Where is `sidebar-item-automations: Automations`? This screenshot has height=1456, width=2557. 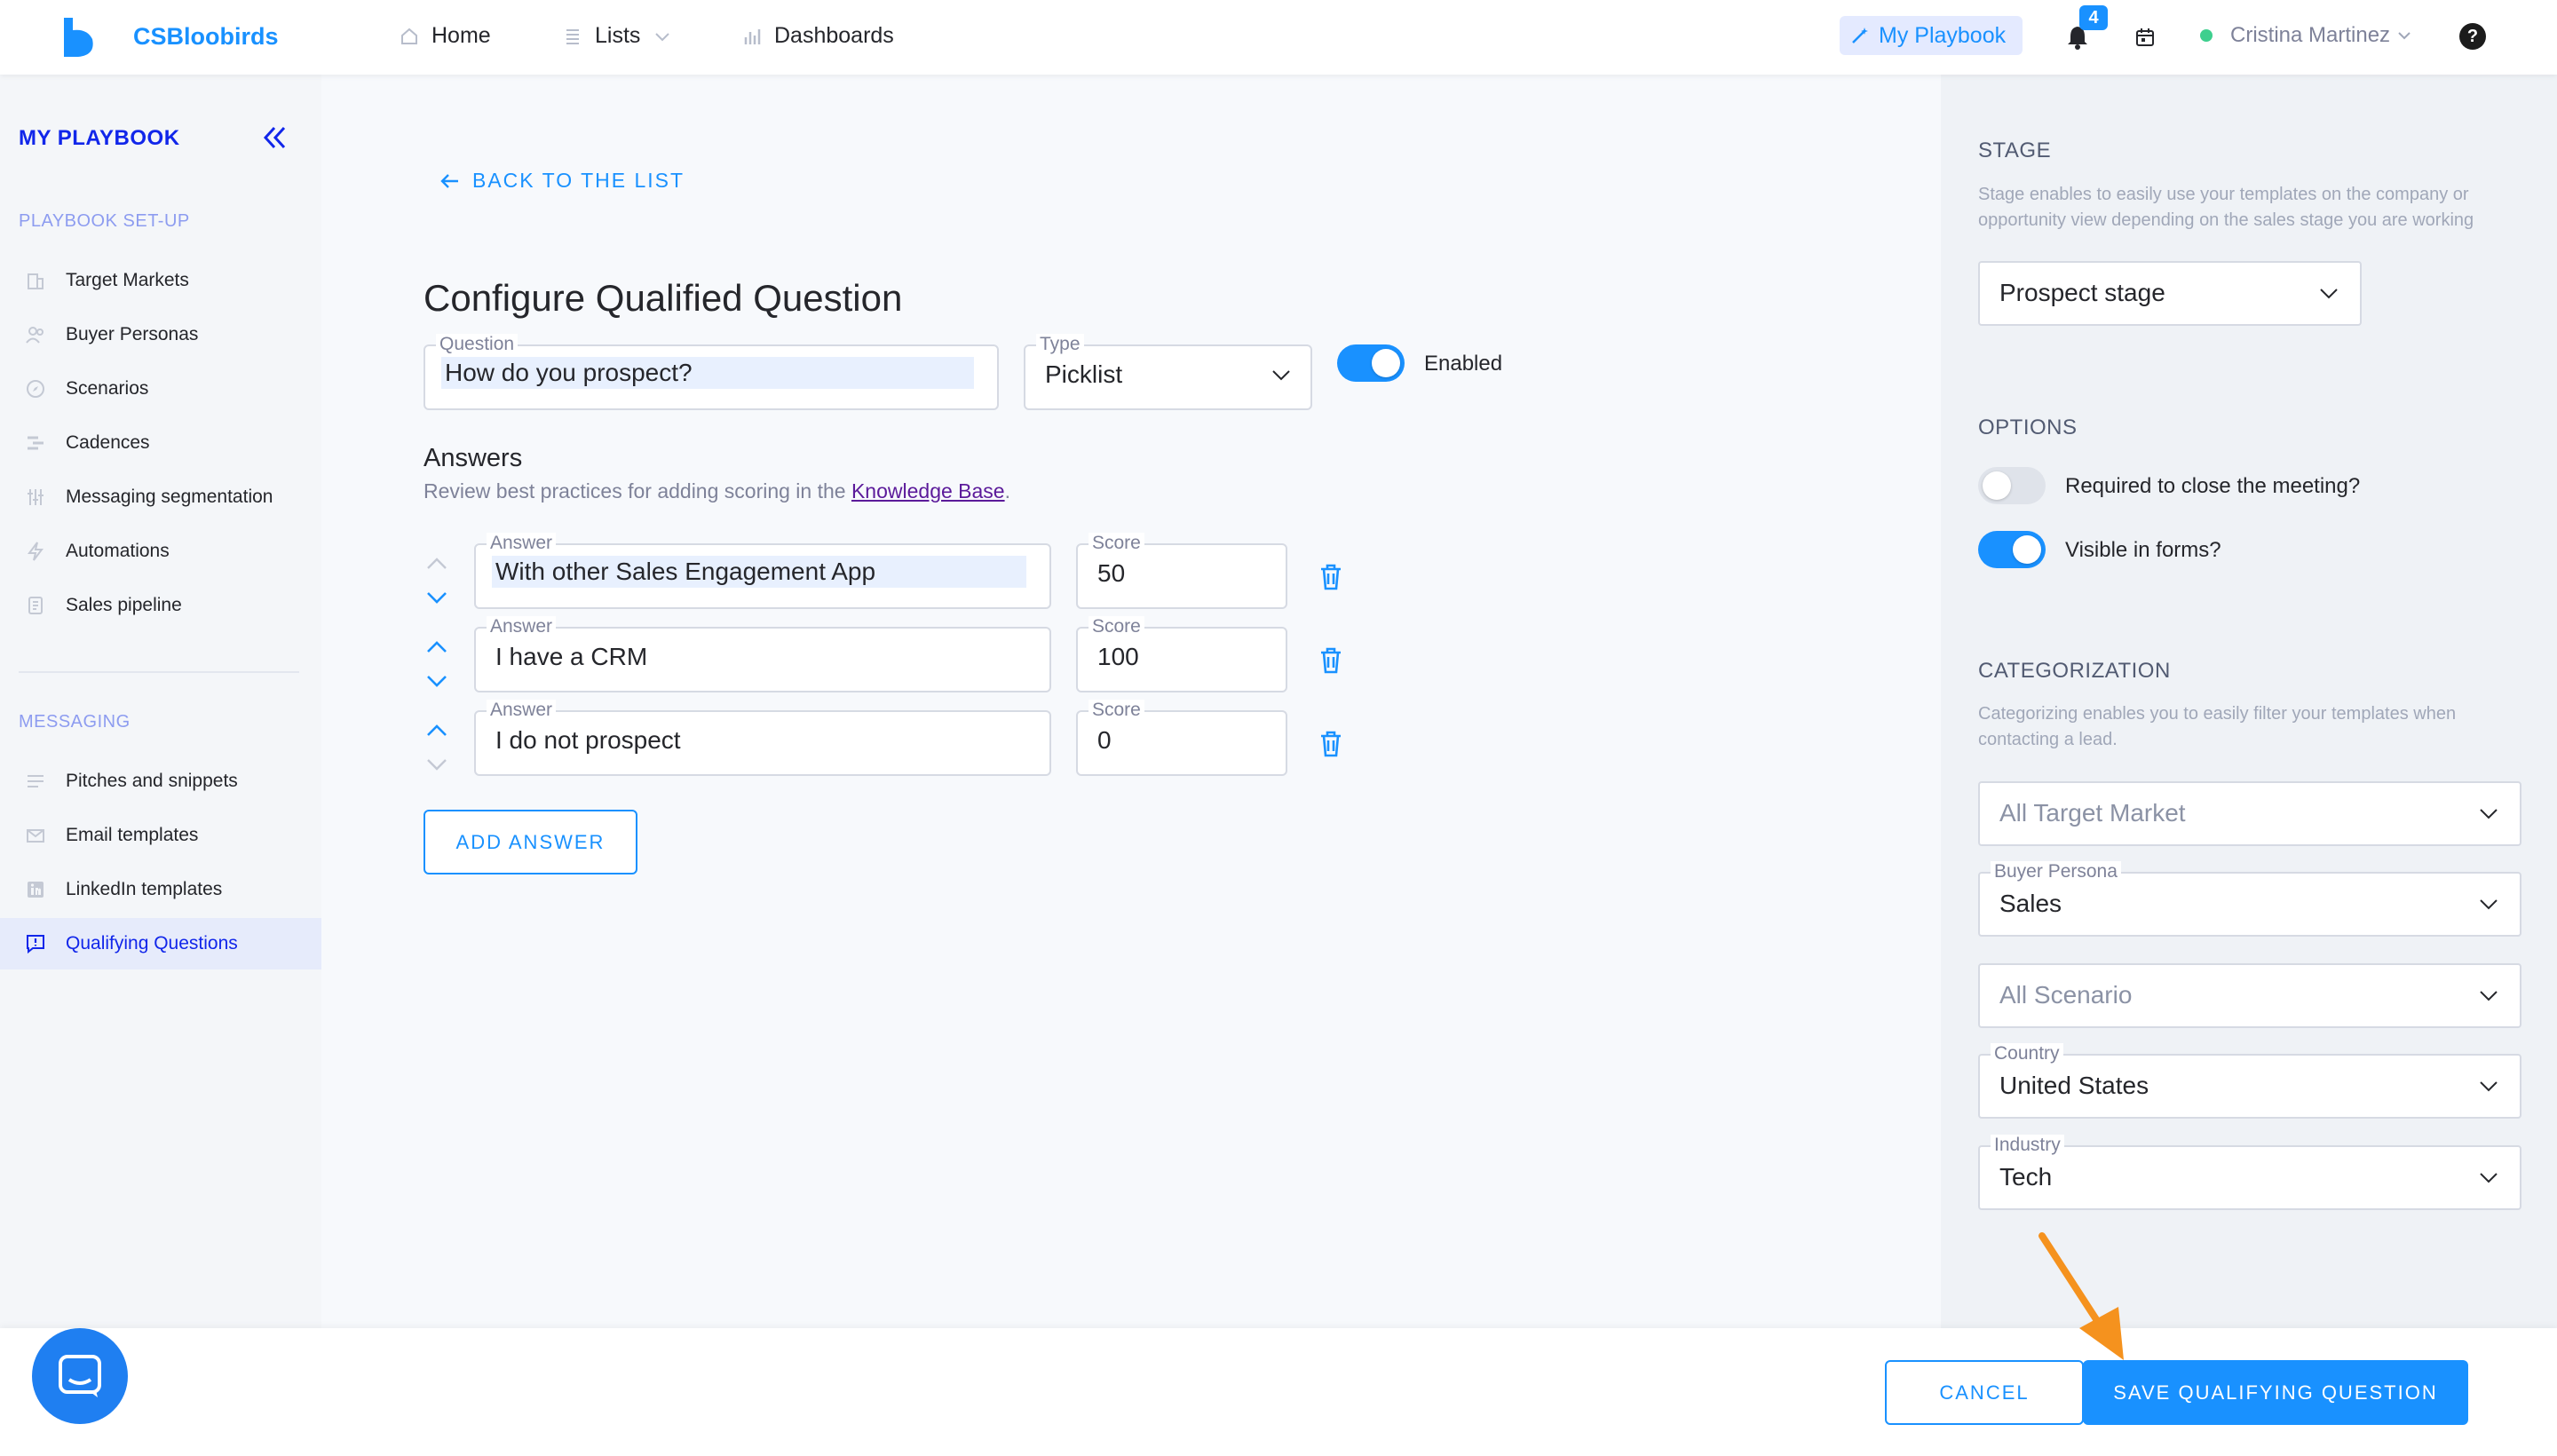 sidebar-item-automations: Automations is located at coordinates (160, 551).